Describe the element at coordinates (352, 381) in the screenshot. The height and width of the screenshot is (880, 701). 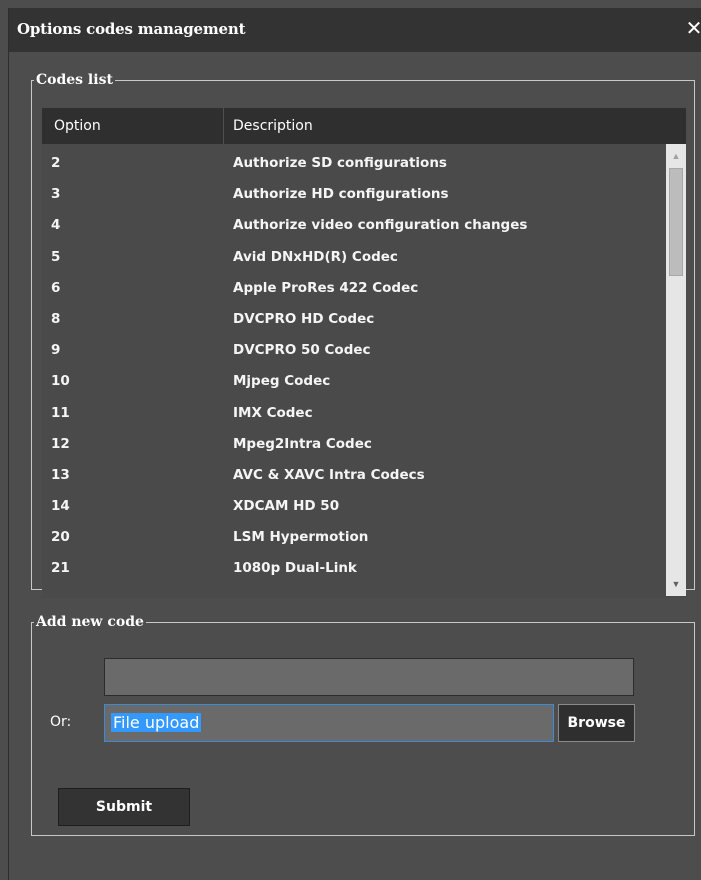
I see `table-row: 10 Mjpeg Codec` at that location.